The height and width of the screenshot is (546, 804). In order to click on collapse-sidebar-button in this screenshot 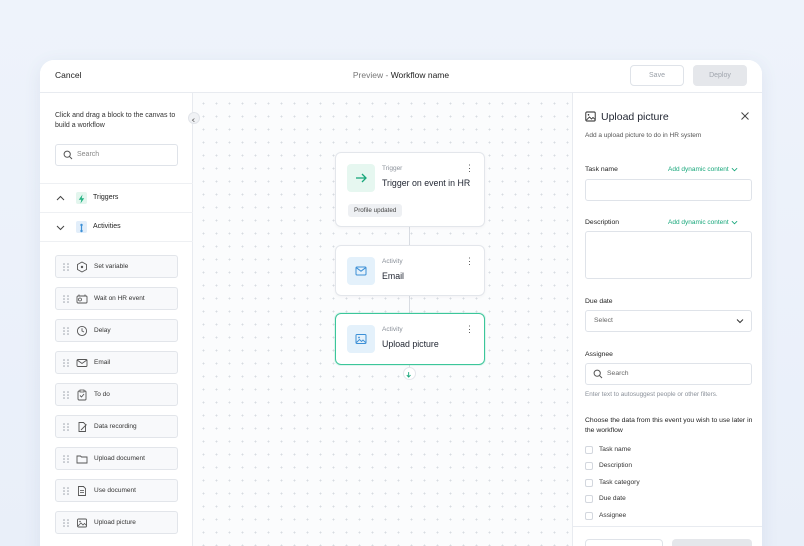, I will do `click(194, 118)`.